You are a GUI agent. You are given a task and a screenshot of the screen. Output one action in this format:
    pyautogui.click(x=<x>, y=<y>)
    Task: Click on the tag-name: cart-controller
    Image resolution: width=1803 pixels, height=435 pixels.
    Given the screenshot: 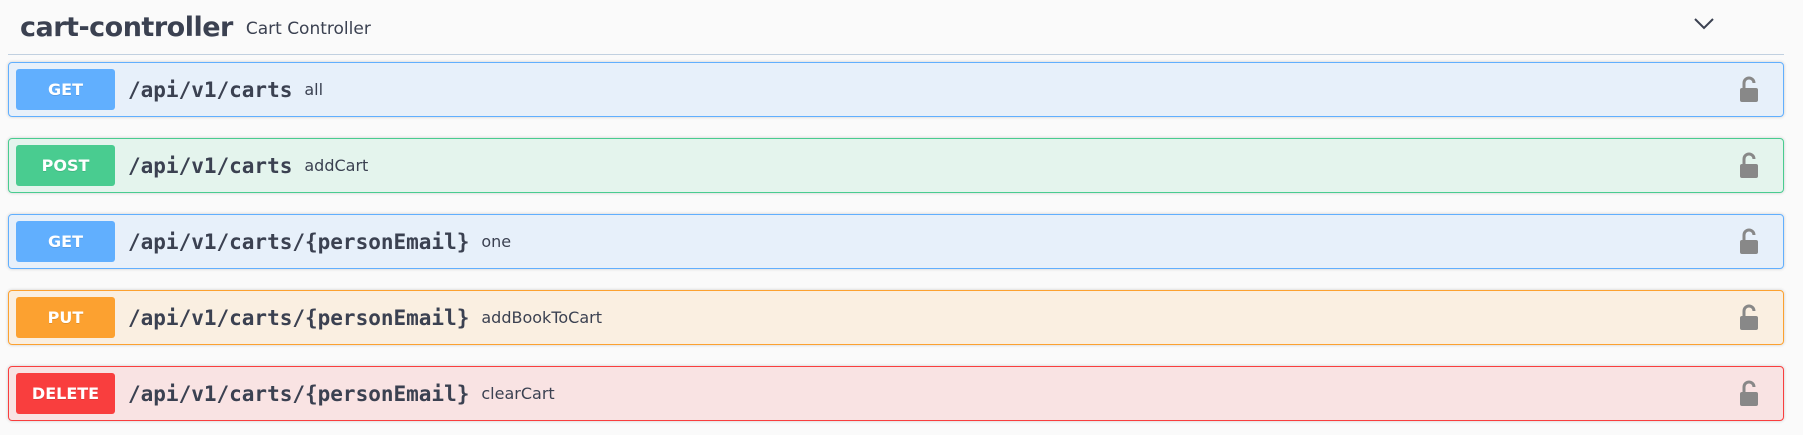 What is the action you would take?
    pyautogui.click(x=126, y=27)
    